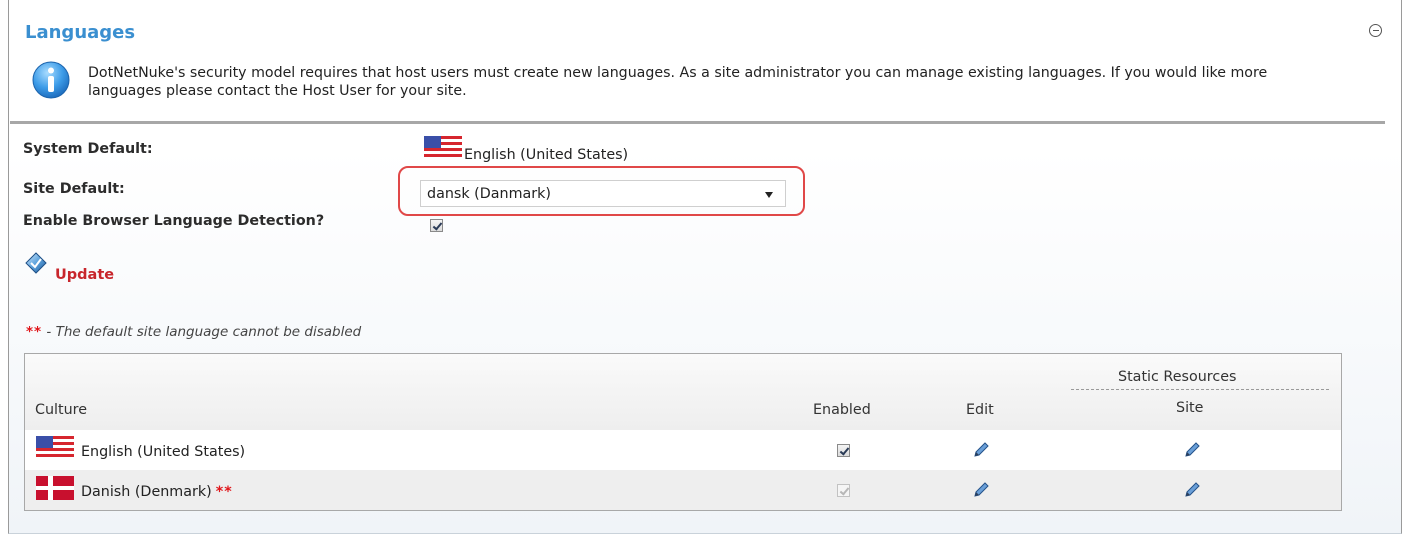 Image resolution: width=1405 pixels, height=535 pixels. Describe the element at coordinates (74, 189) in the screenshot. I see `site-default-label: Site Default:` at that location.